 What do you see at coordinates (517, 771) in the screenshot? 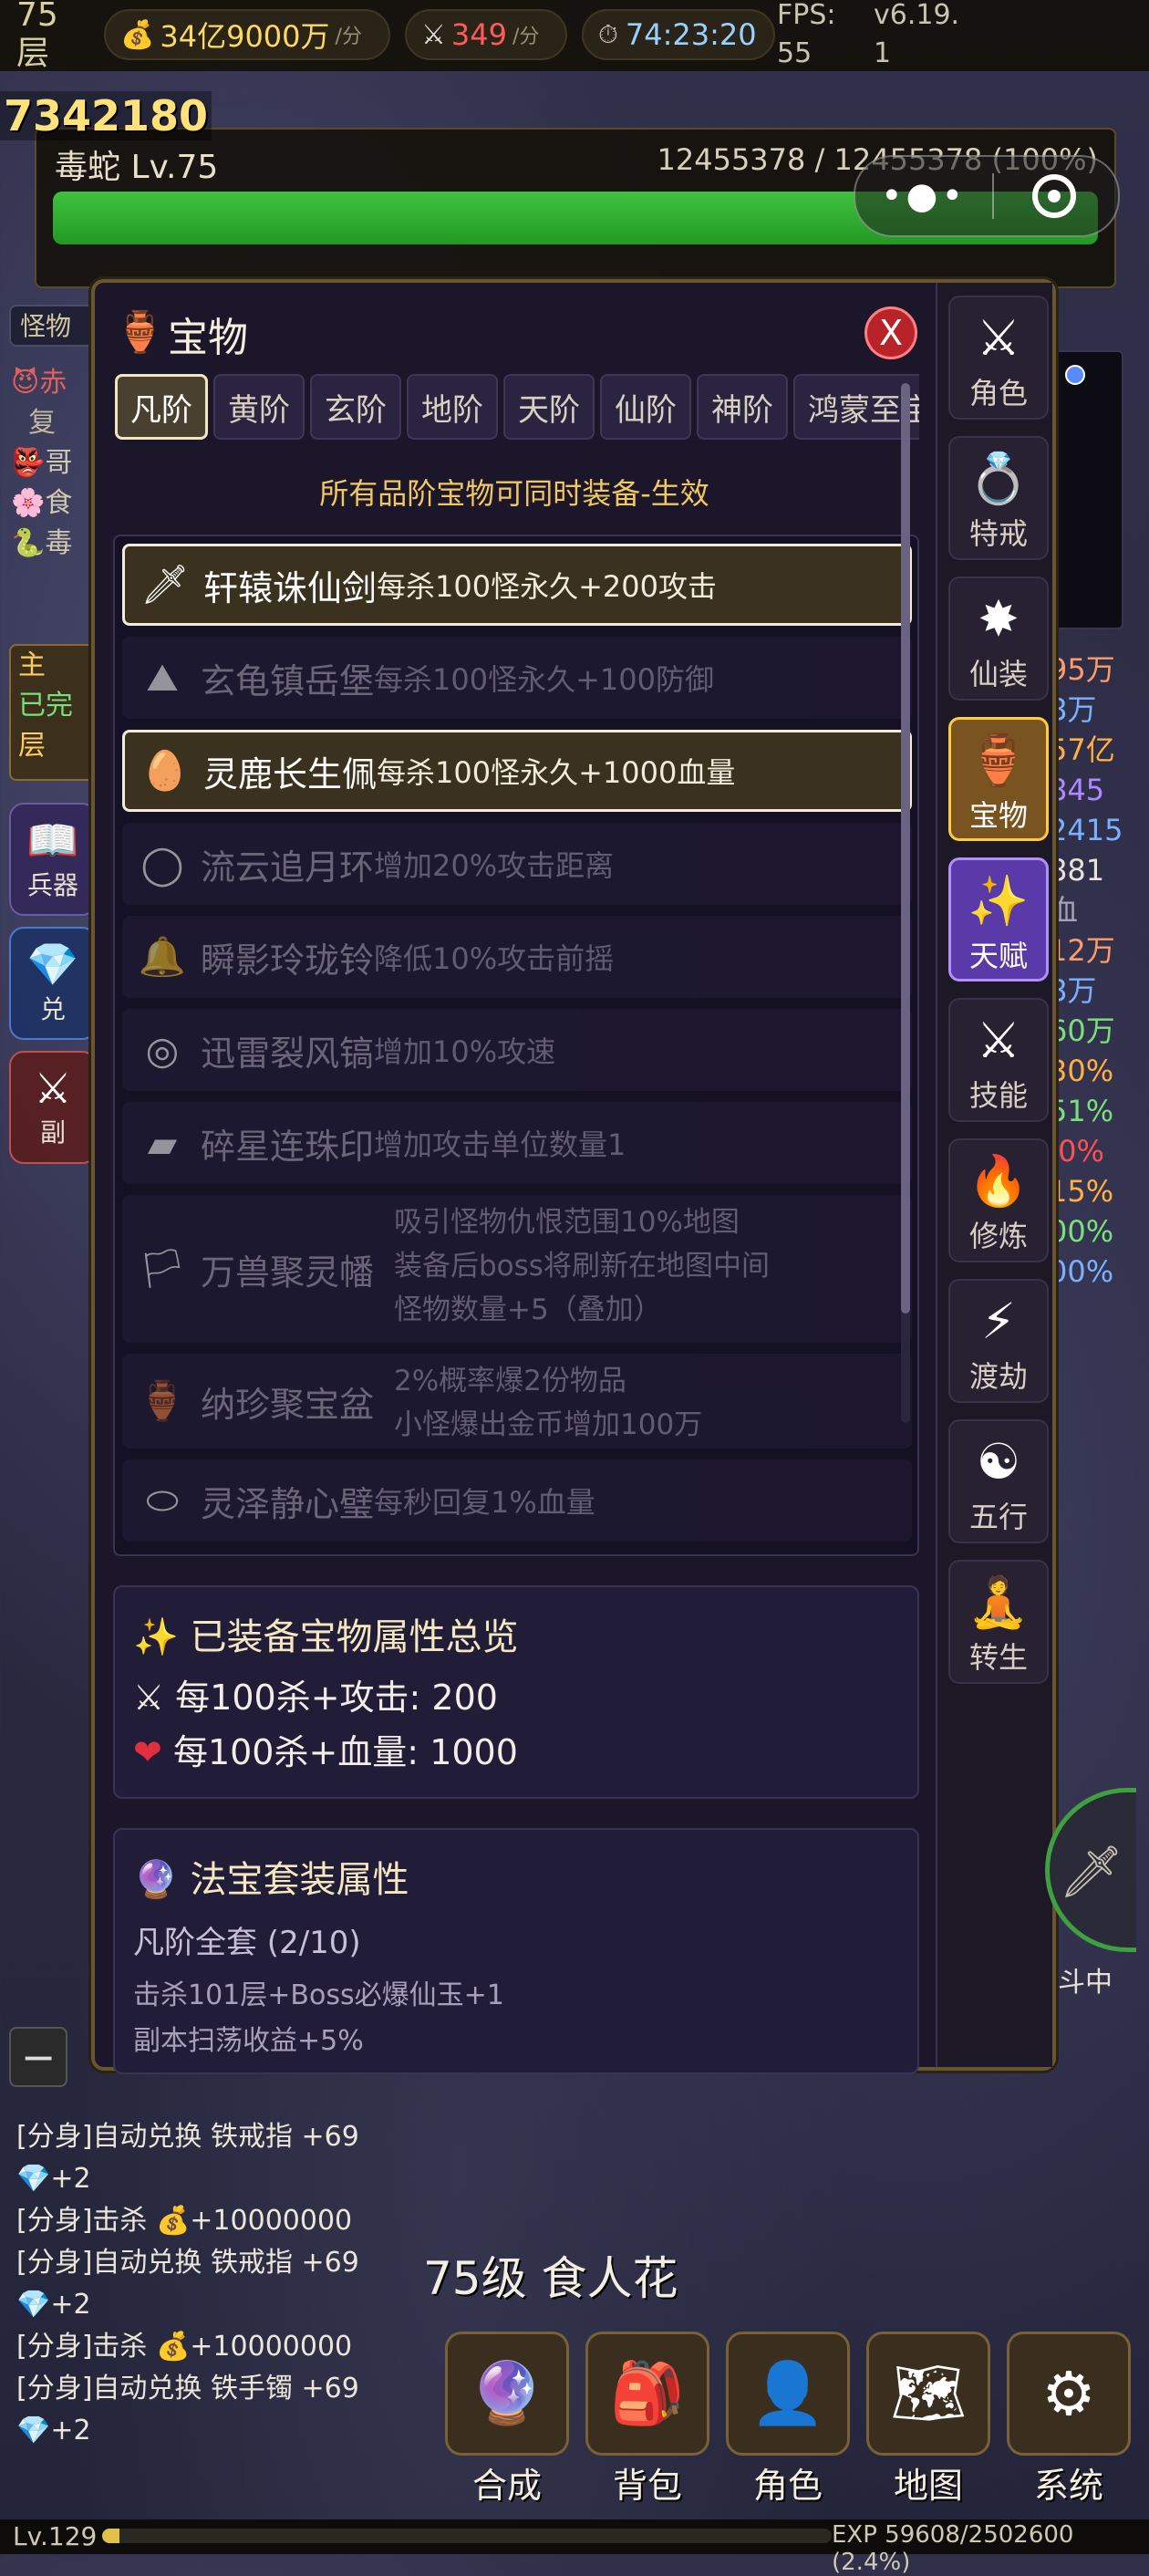
I see `treasure-item: 🥚 灵鹿长生佩 每杀100怪永久+1000血量` at bounding box center [517, 771].